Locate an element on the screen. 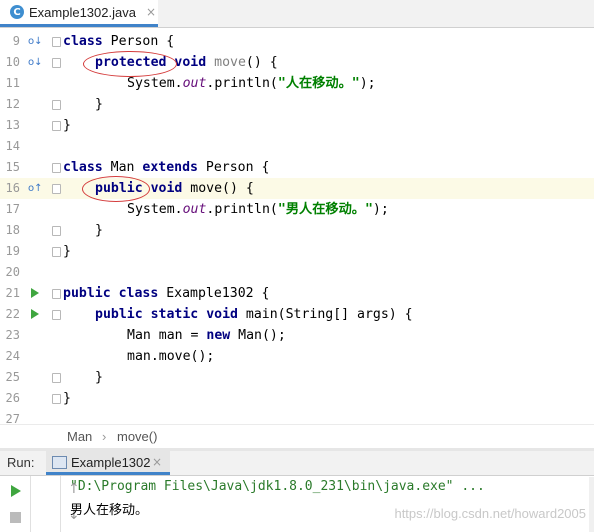  code-text: Man is located at coordinates (122, 167).